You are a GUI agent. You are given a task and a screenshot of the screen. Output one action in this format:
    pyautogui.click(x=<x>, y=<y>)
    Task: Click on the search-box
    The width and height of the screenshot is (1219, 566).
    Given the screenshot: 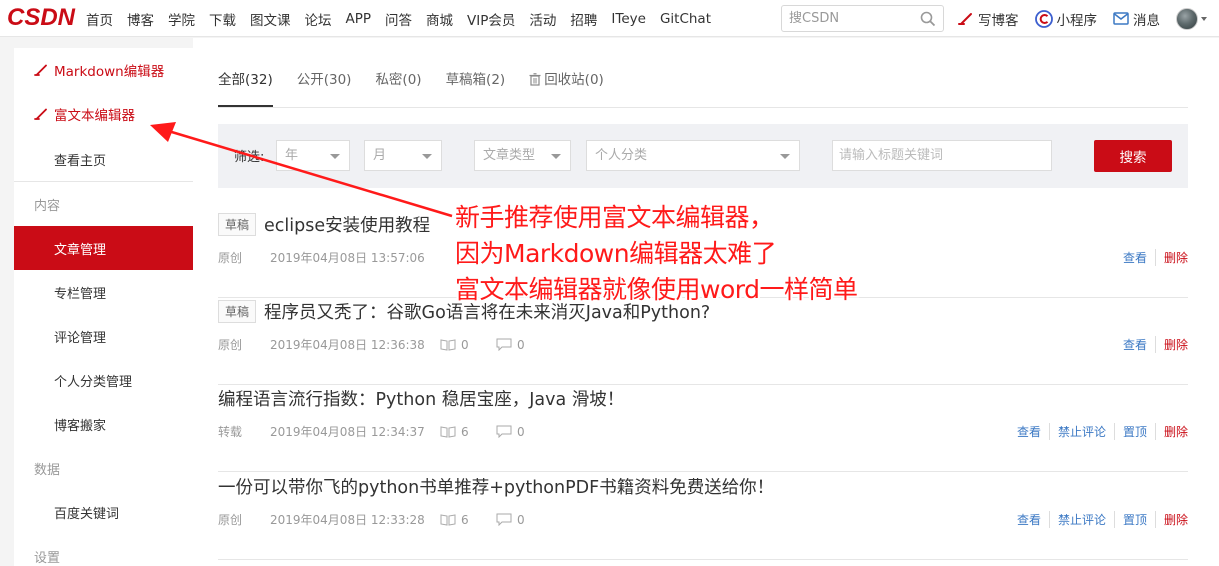 What is the action you would take?
    pyautogui.click(x=862, y=18)
    